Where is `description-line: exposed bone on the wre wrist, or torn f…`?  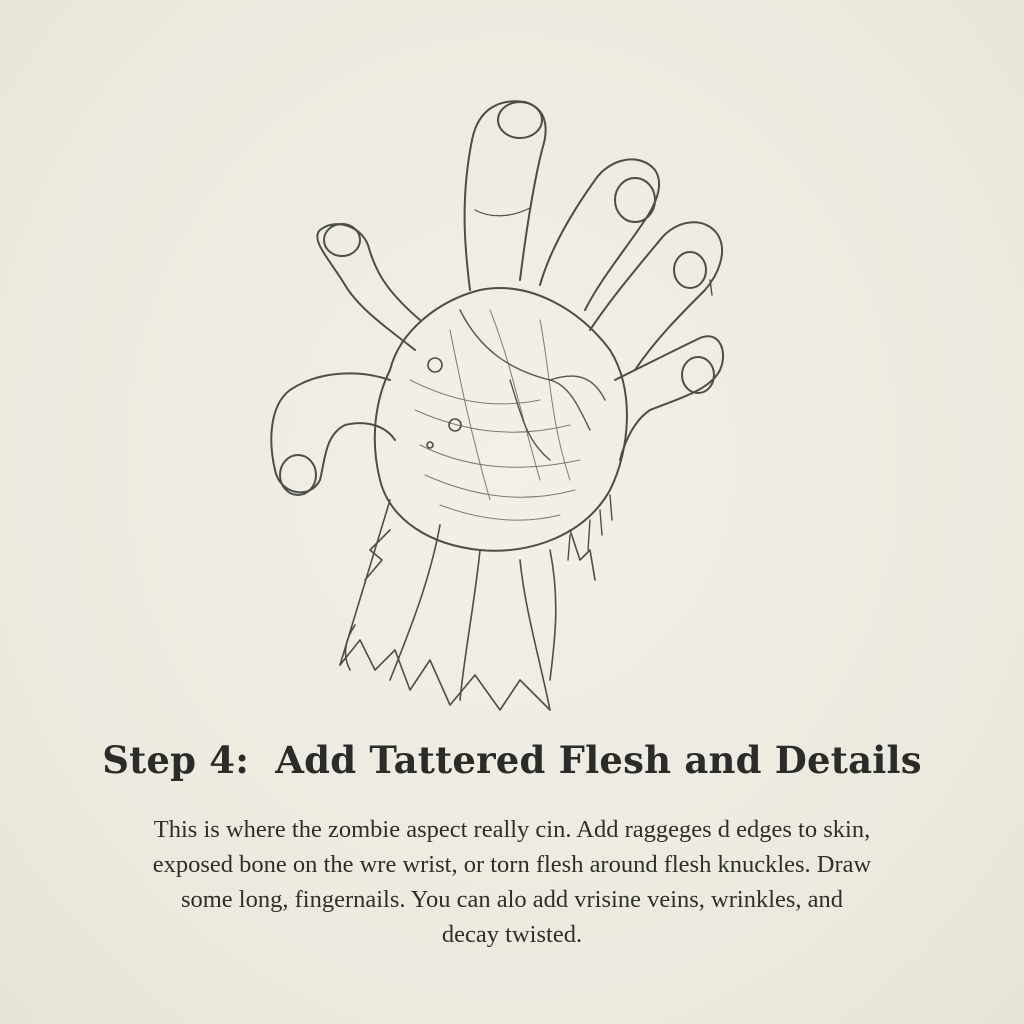 description-line: exposed bone on the wre wrist, or torn f… is located at coordinates (512, 864).